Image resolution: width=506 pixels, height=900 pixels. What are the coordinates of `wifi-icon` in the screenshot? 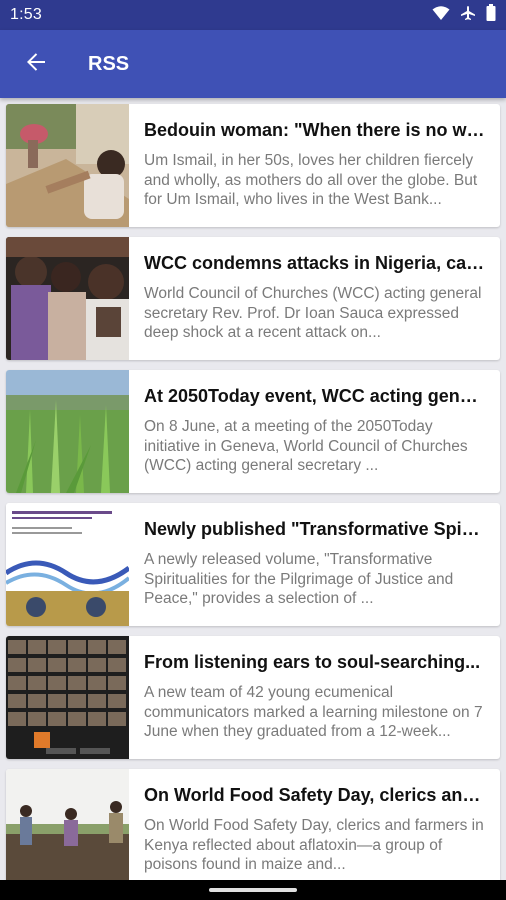 It's located at (441, 15).